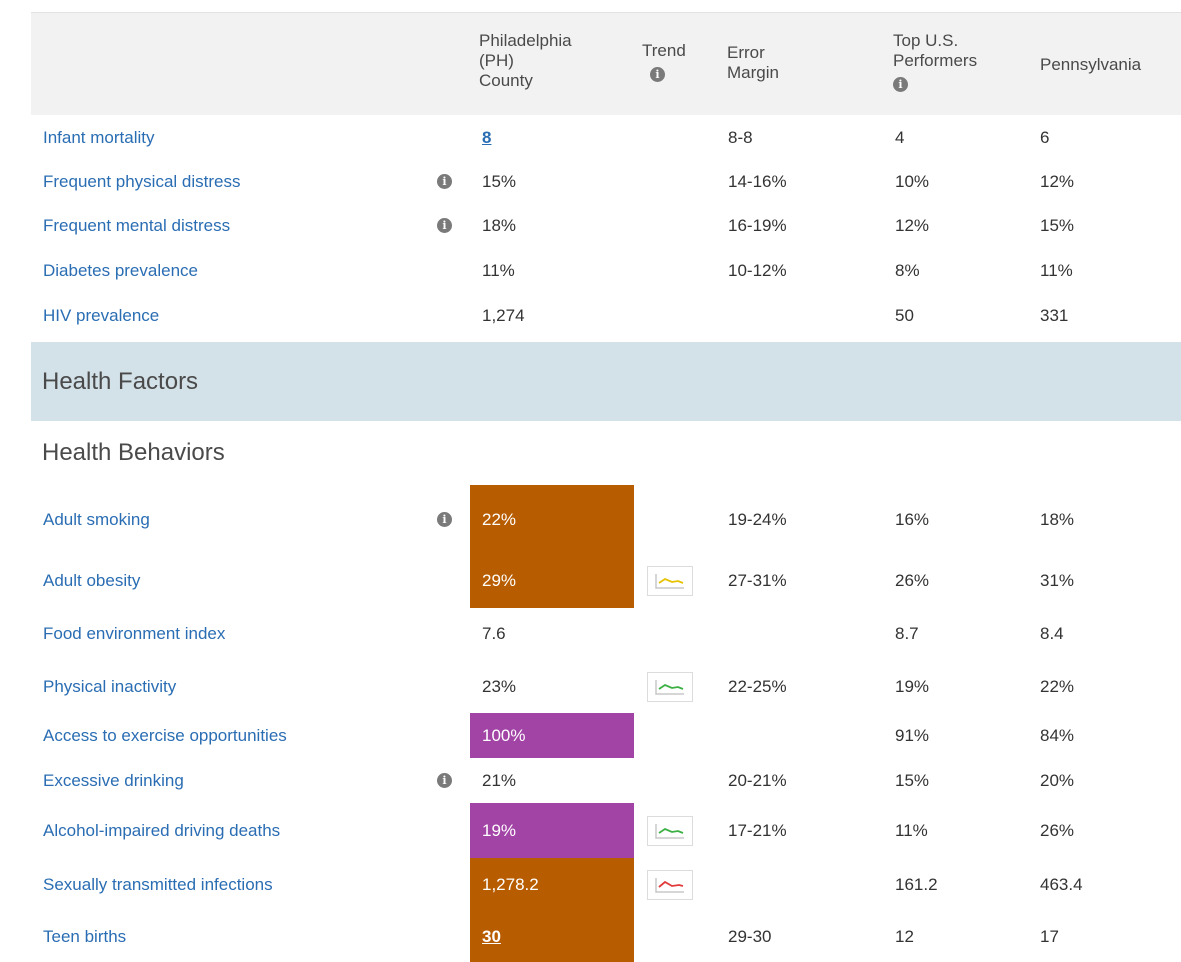 Image resolution: width=1181 pixels, height=962 pixels. I want to click on top-performers-value: 10%, so click(912, 181).